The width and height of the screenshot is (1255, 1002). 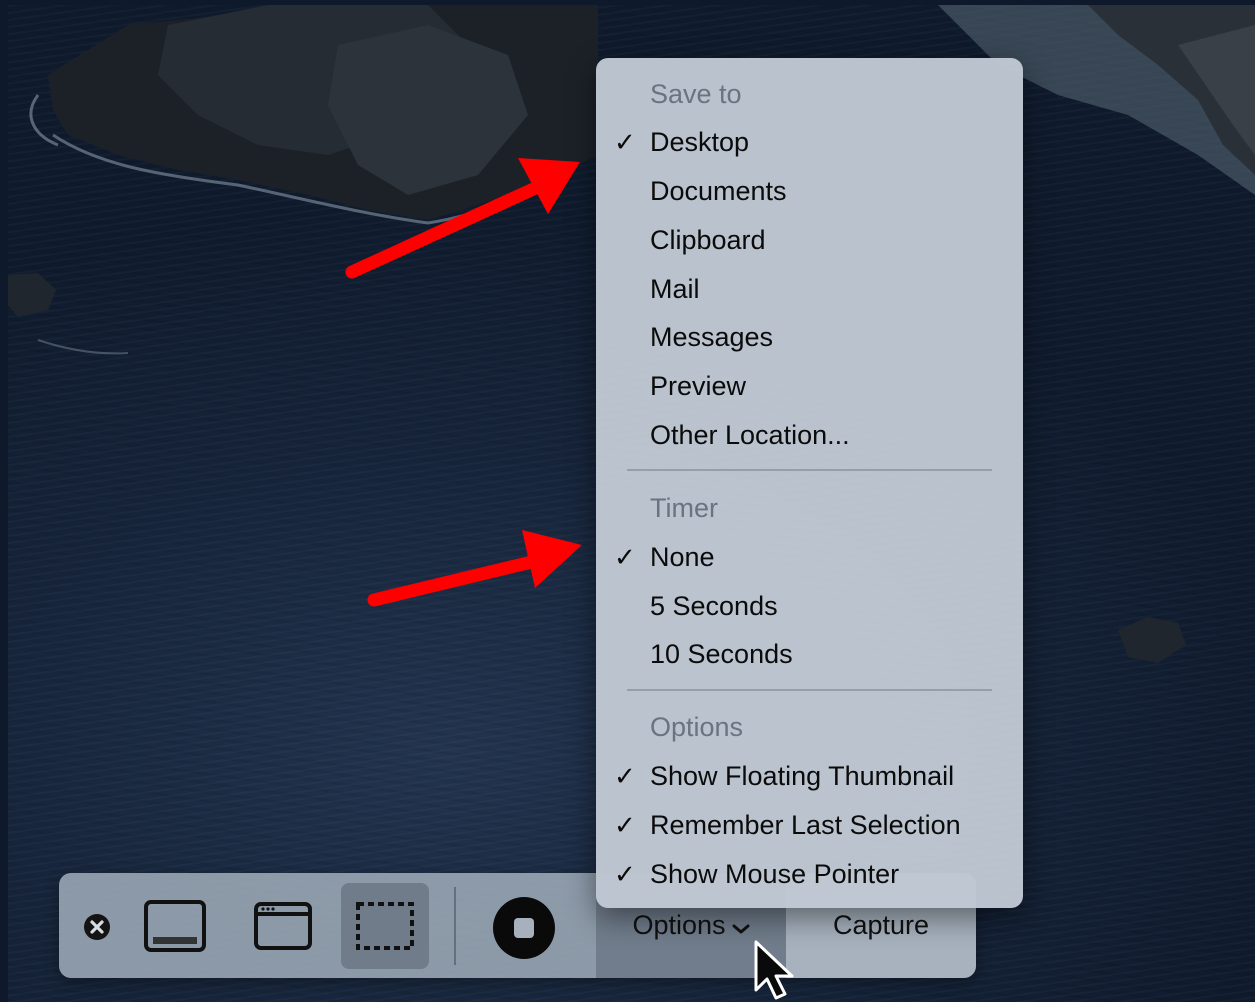 What do you see at coordinates (809, 606) in the screenshot?
I see `menu-item-timer-5-seconds: 5 Seconds` at bounding box center [809, 606].